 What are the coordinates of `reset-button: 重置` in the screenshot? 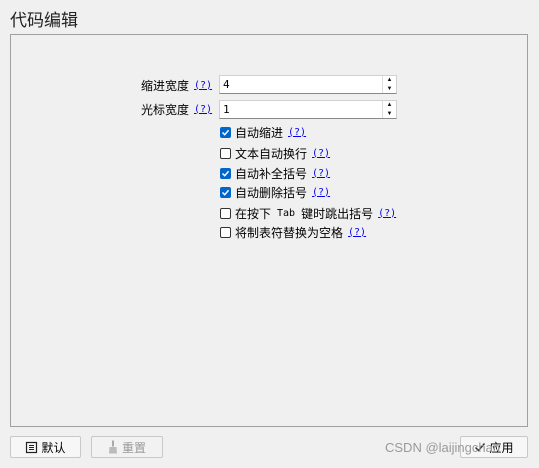 It's located at (127, 447).